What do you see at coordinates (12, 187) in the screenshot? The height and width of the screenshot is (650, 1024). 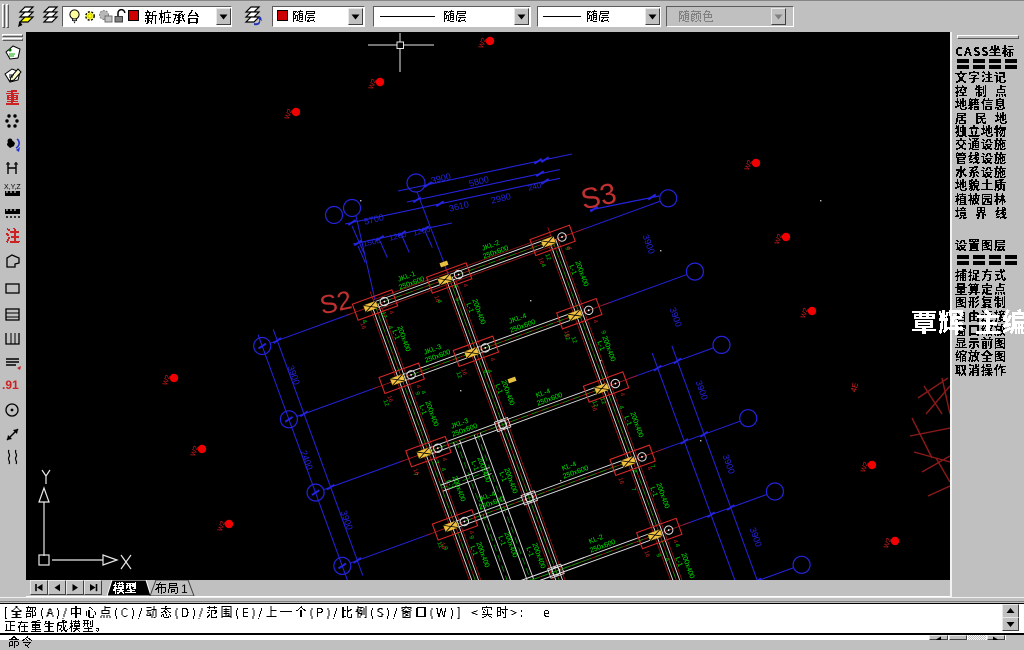 I see `svg-text: X,Y,Z` at bounding box center [12, 187].